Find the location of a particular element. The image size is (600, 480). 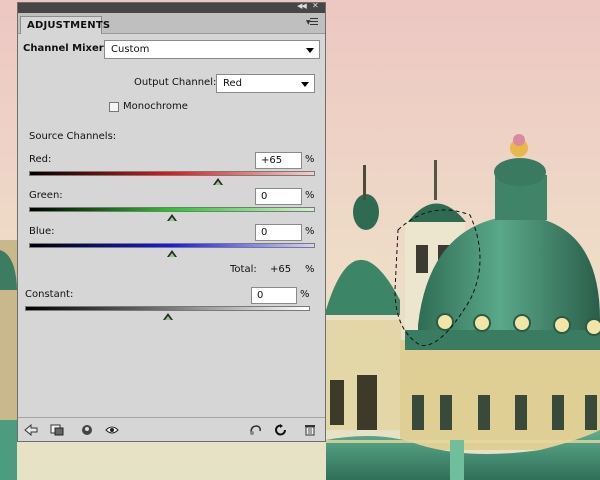

clip-layer-icon is located at coordinates (57, 430).